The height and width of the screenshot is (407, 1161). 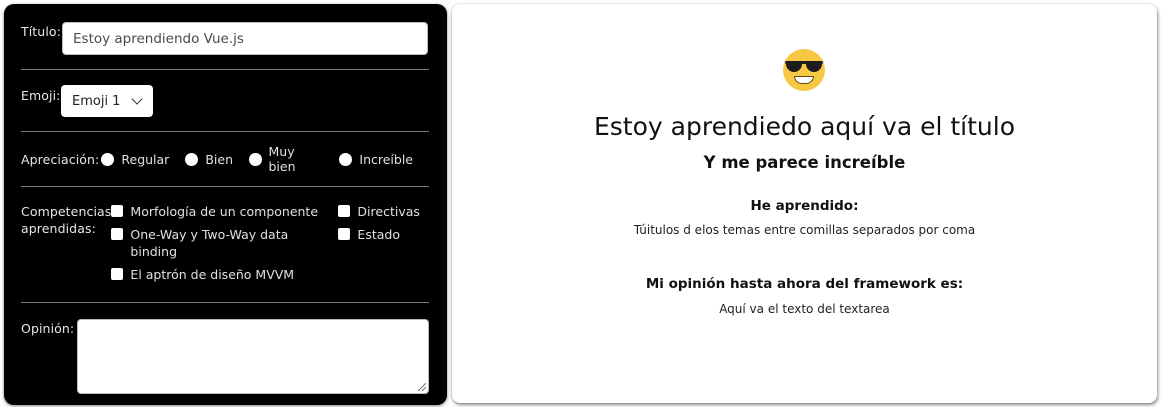 What do you see at coordinates (41, 95) in the screenshot?
I see `emoji-label: Emoji:` at bounding box center [41, 95].